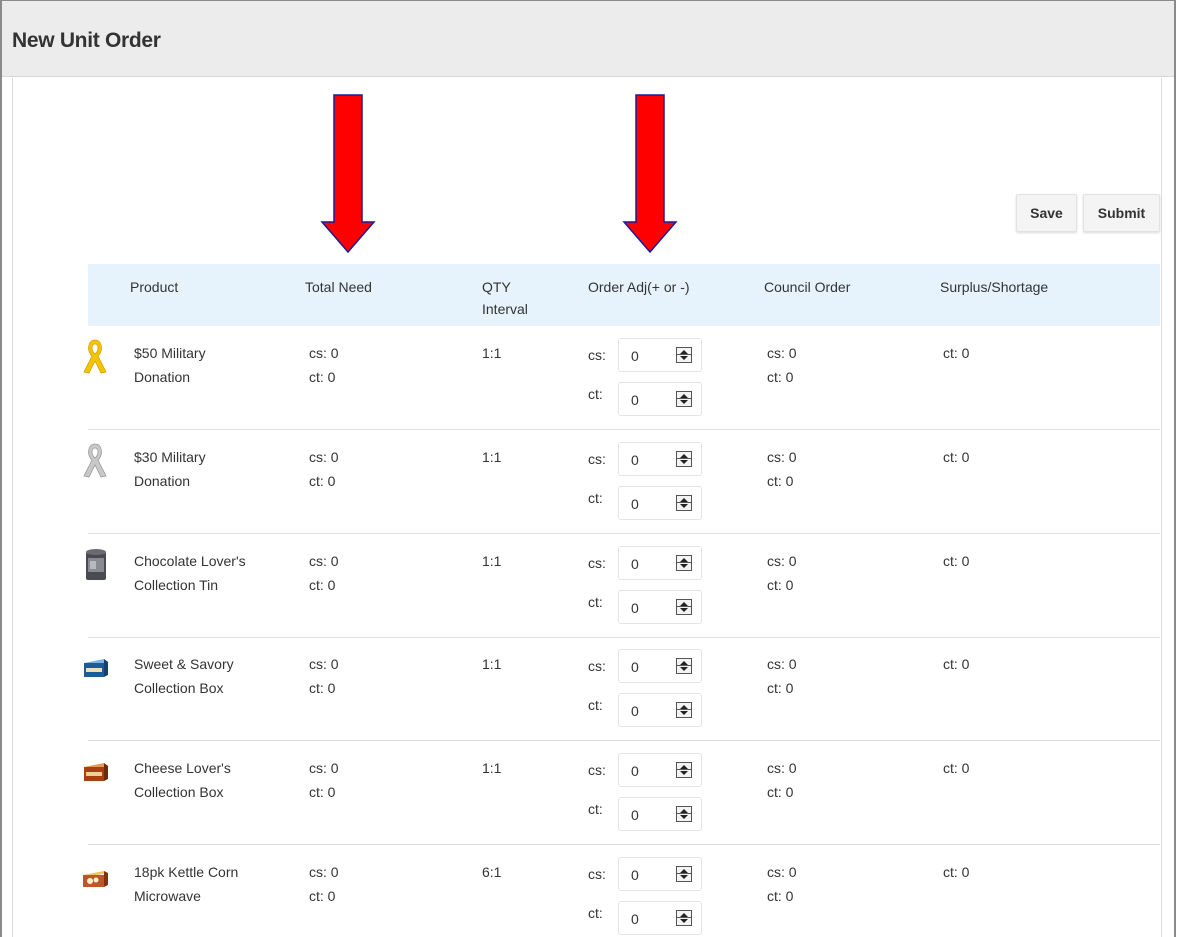 The width and height of the screenshot is (1184, 937). Describe the element at coordinates (338, 287) in the screenshot. I see `header-total-need: Total Need` at that location.